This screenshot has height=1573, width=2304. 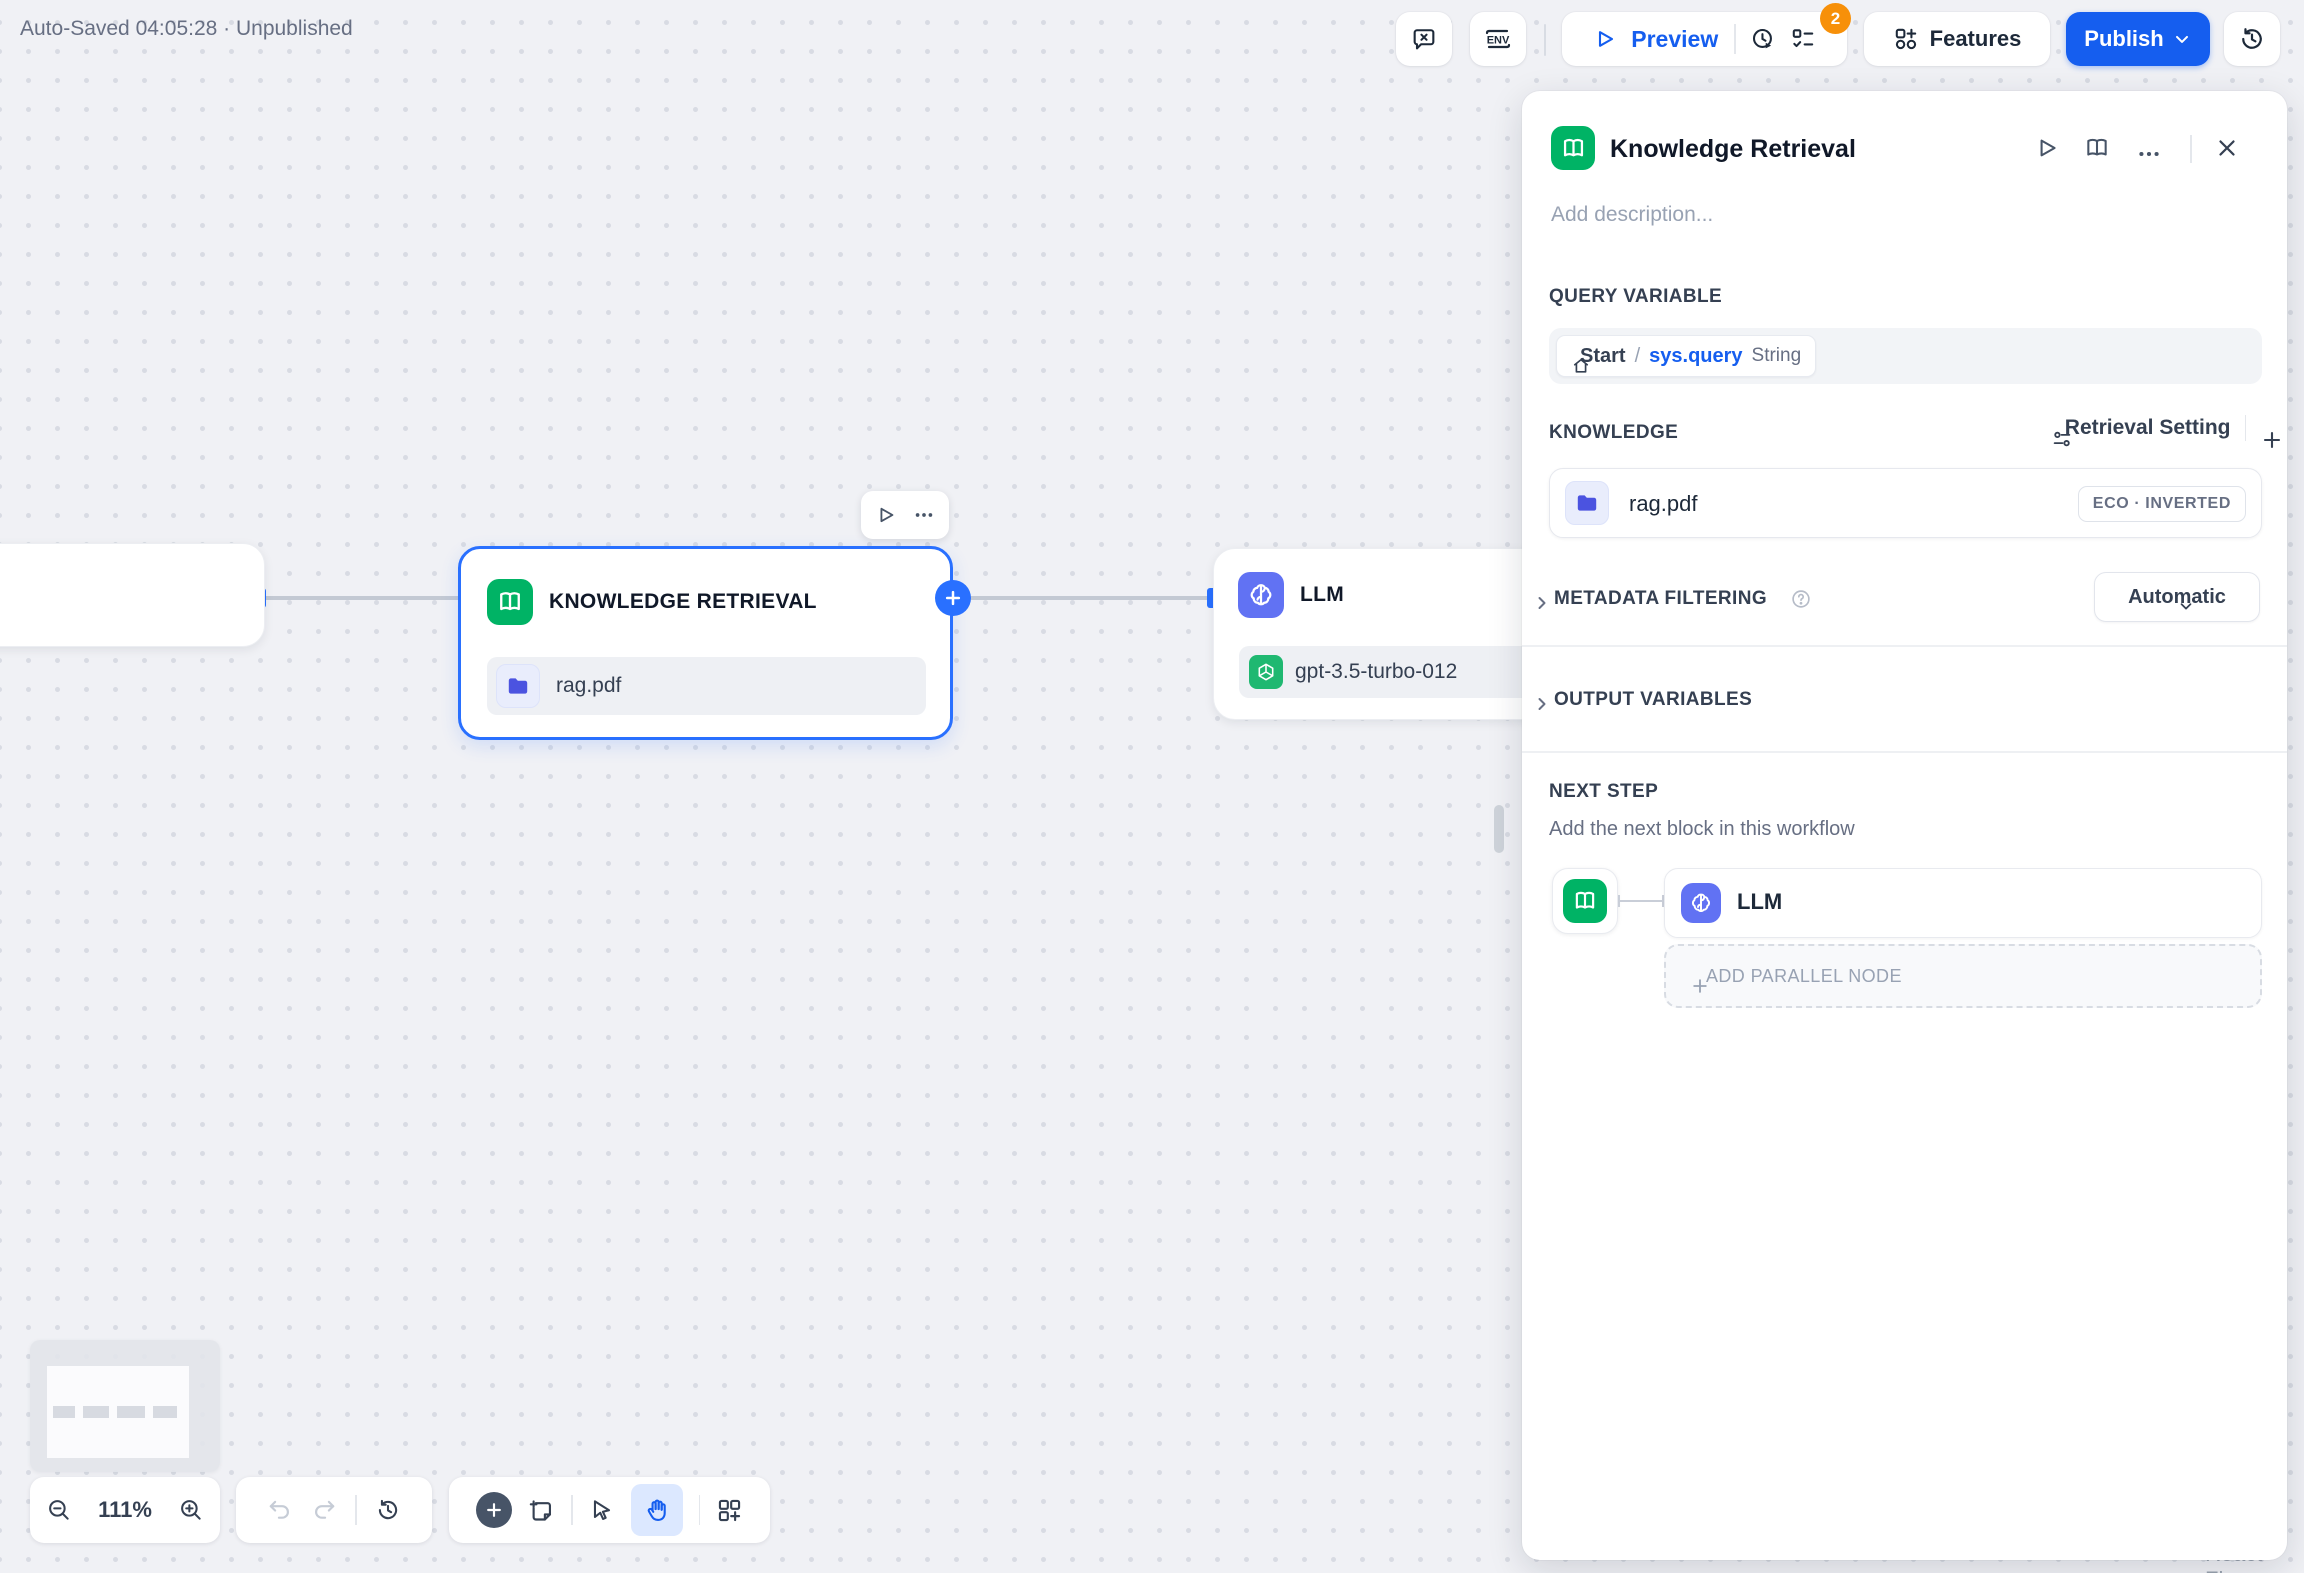 What do you see at coordinates (1702, 829) in the screenshot?
I see `next-step-hint: Add the next block in this workflow` at bounding box center [1702, 829].